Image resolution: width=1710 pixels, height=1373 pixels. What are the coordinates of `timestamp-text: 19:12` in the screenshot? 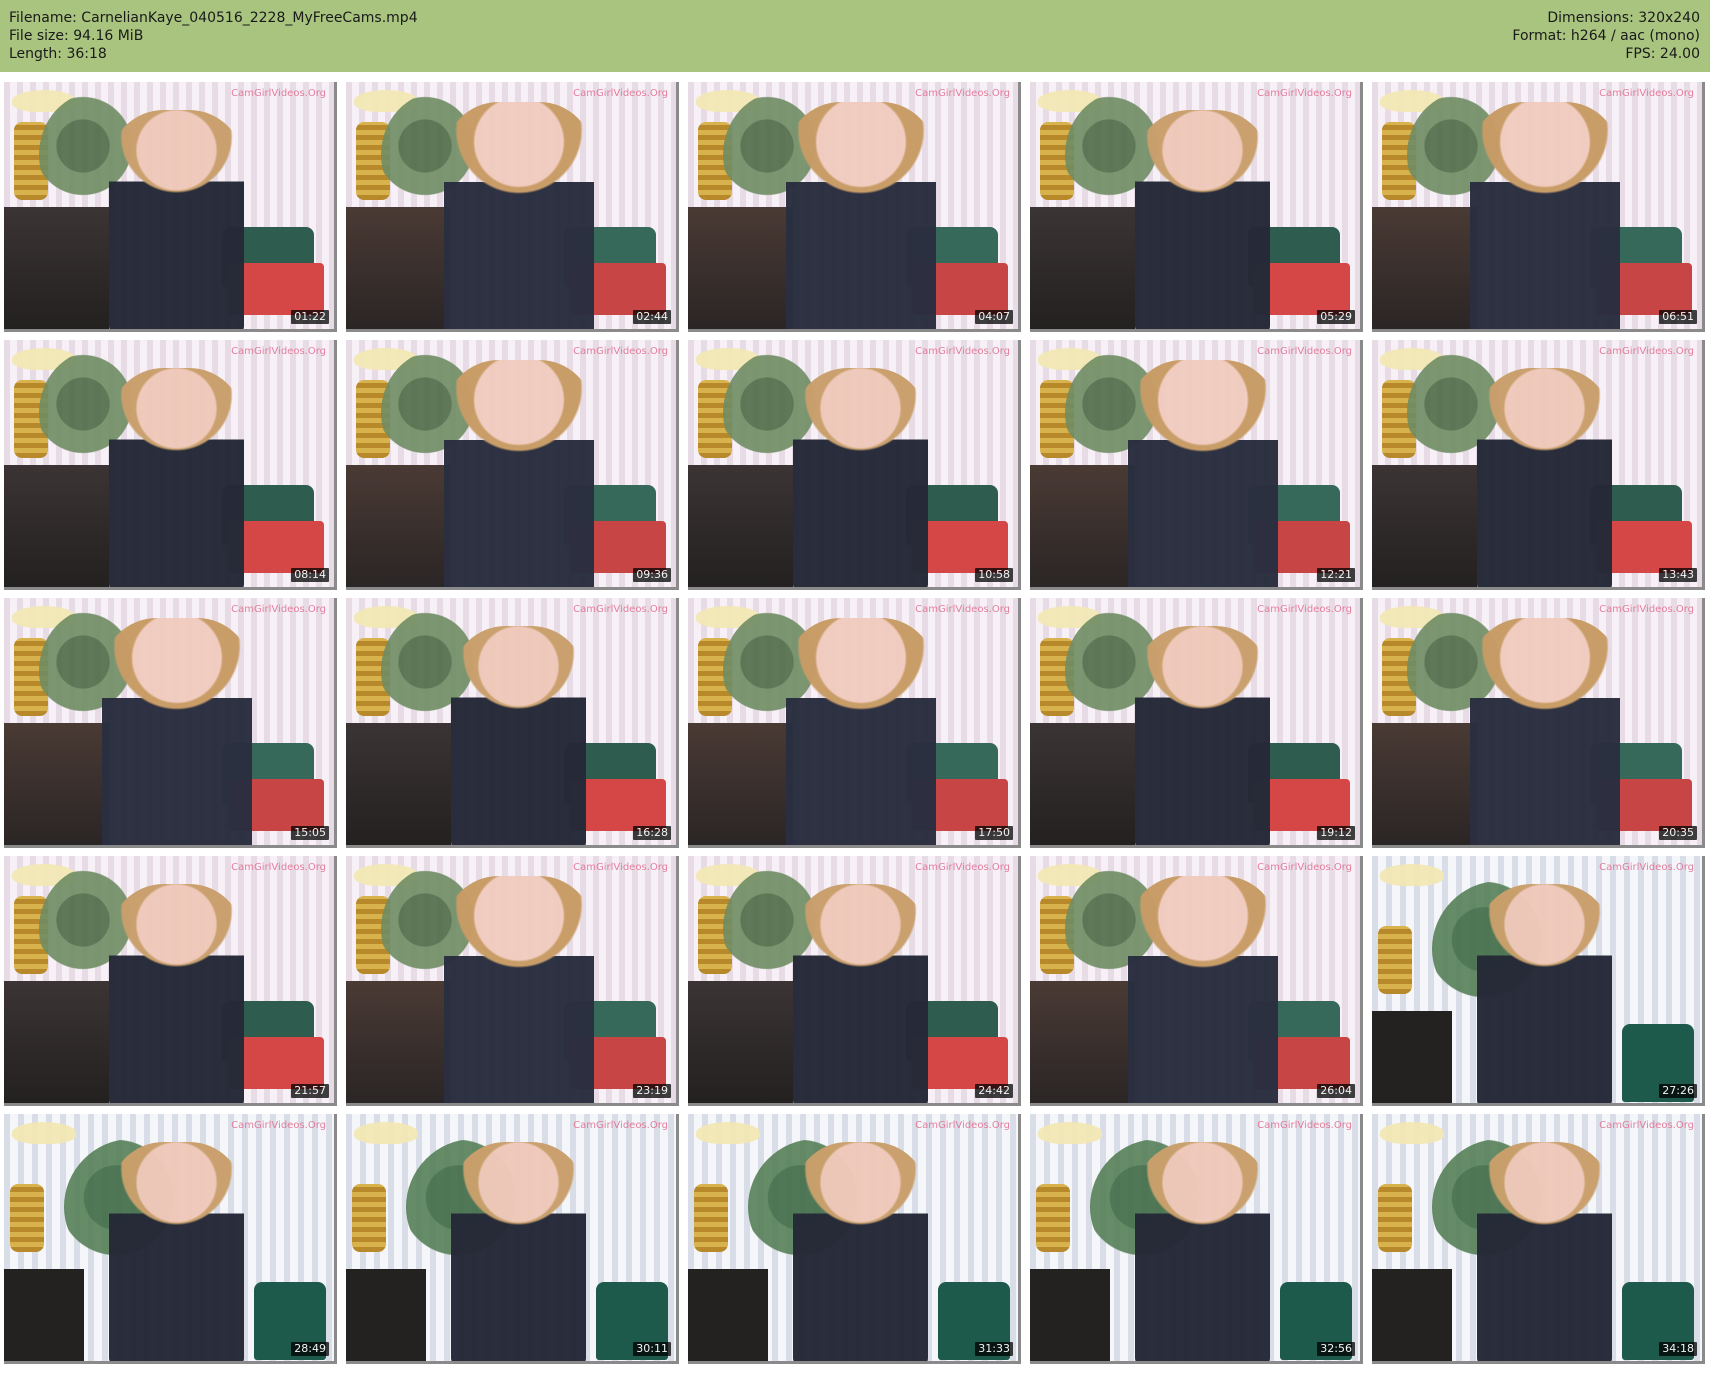 It's located at (1336, 833).